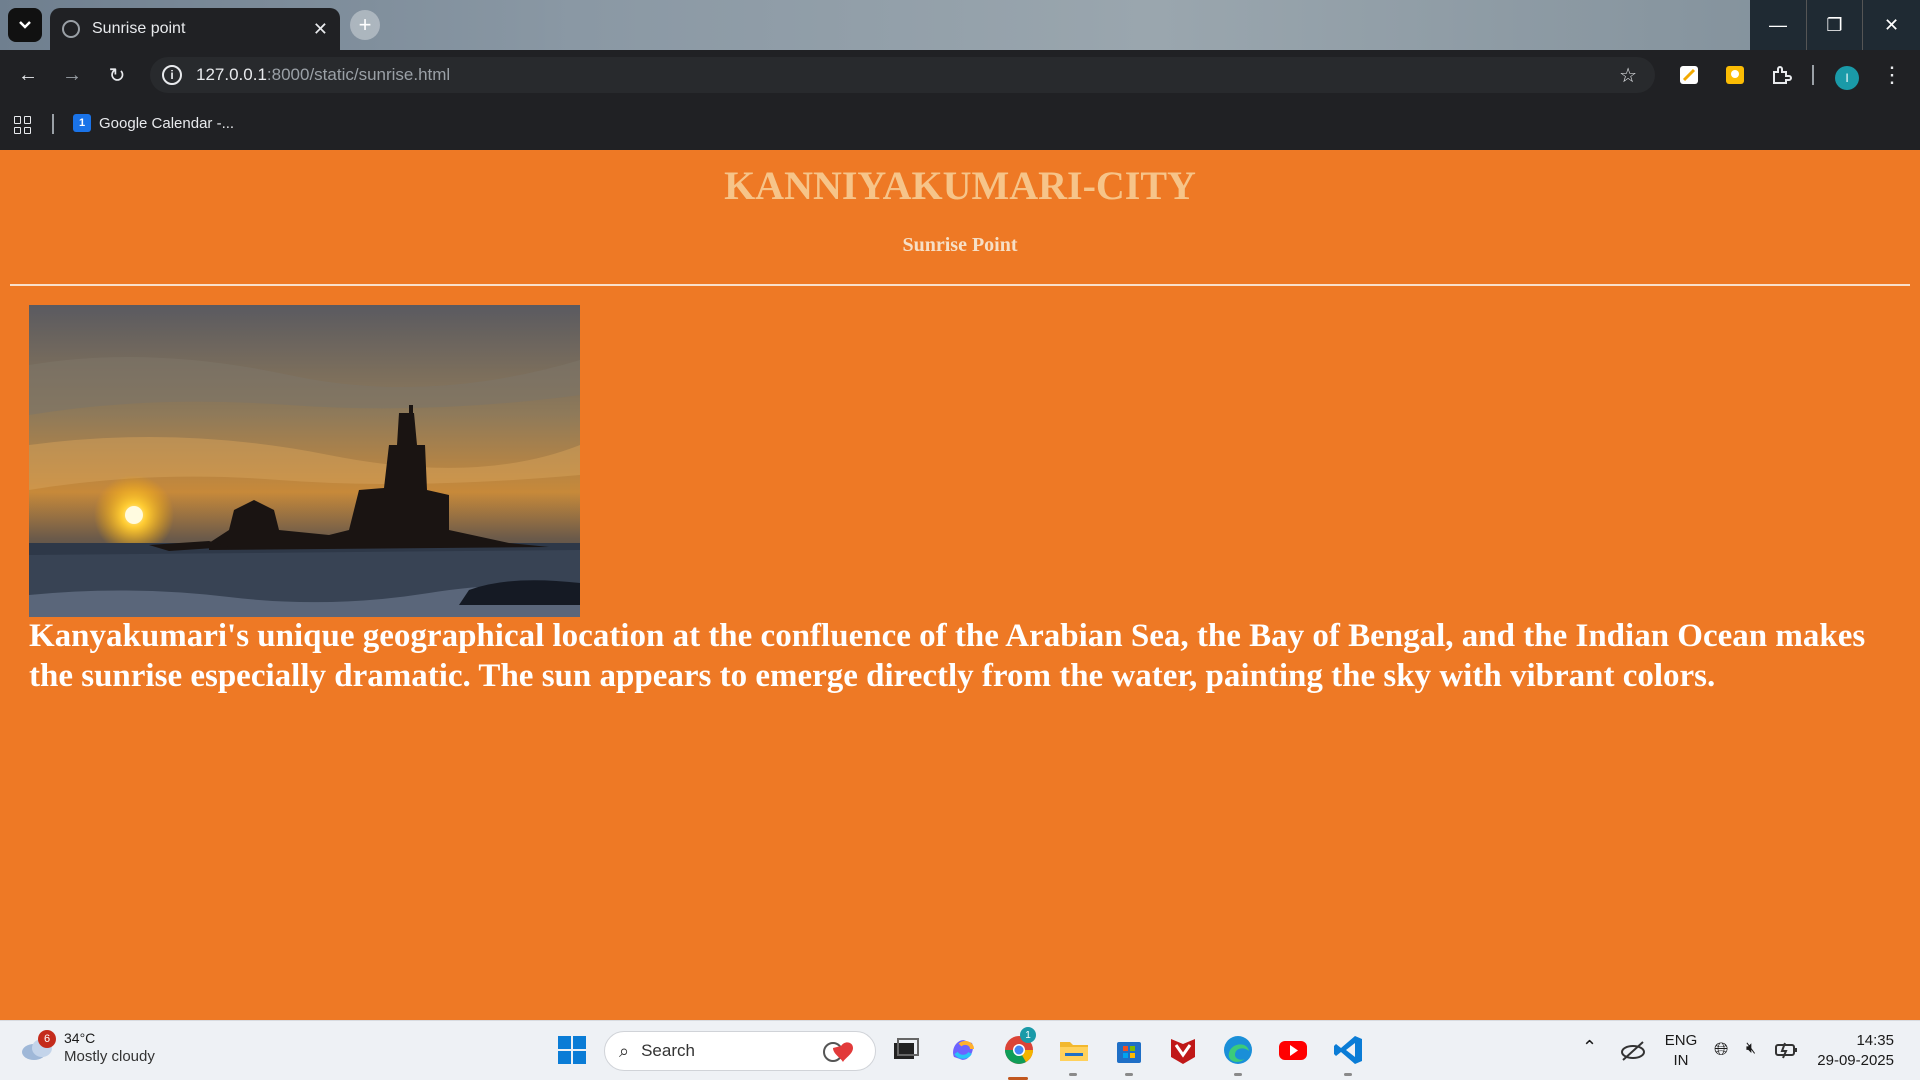  I want to click on language-region: IN, so click(1681, 1060).